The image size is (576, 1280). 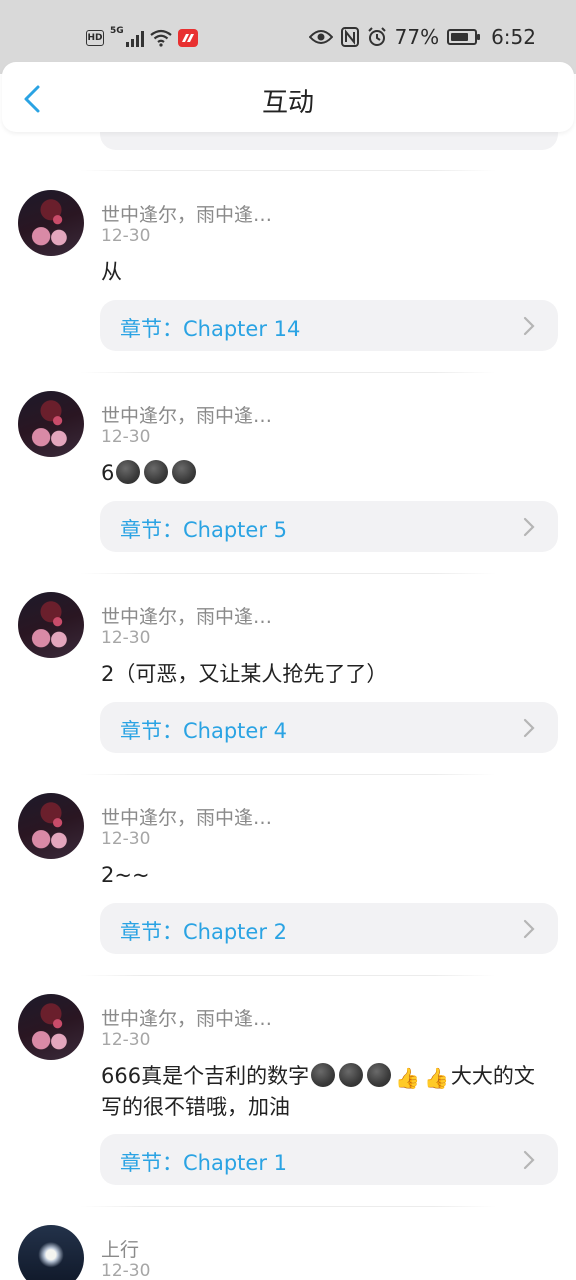 What do you see at coordinates (329, 325) in the screenshot?
I see `chapter-link-card: 章节：Chapter 14` at bounding box center [329, 325].